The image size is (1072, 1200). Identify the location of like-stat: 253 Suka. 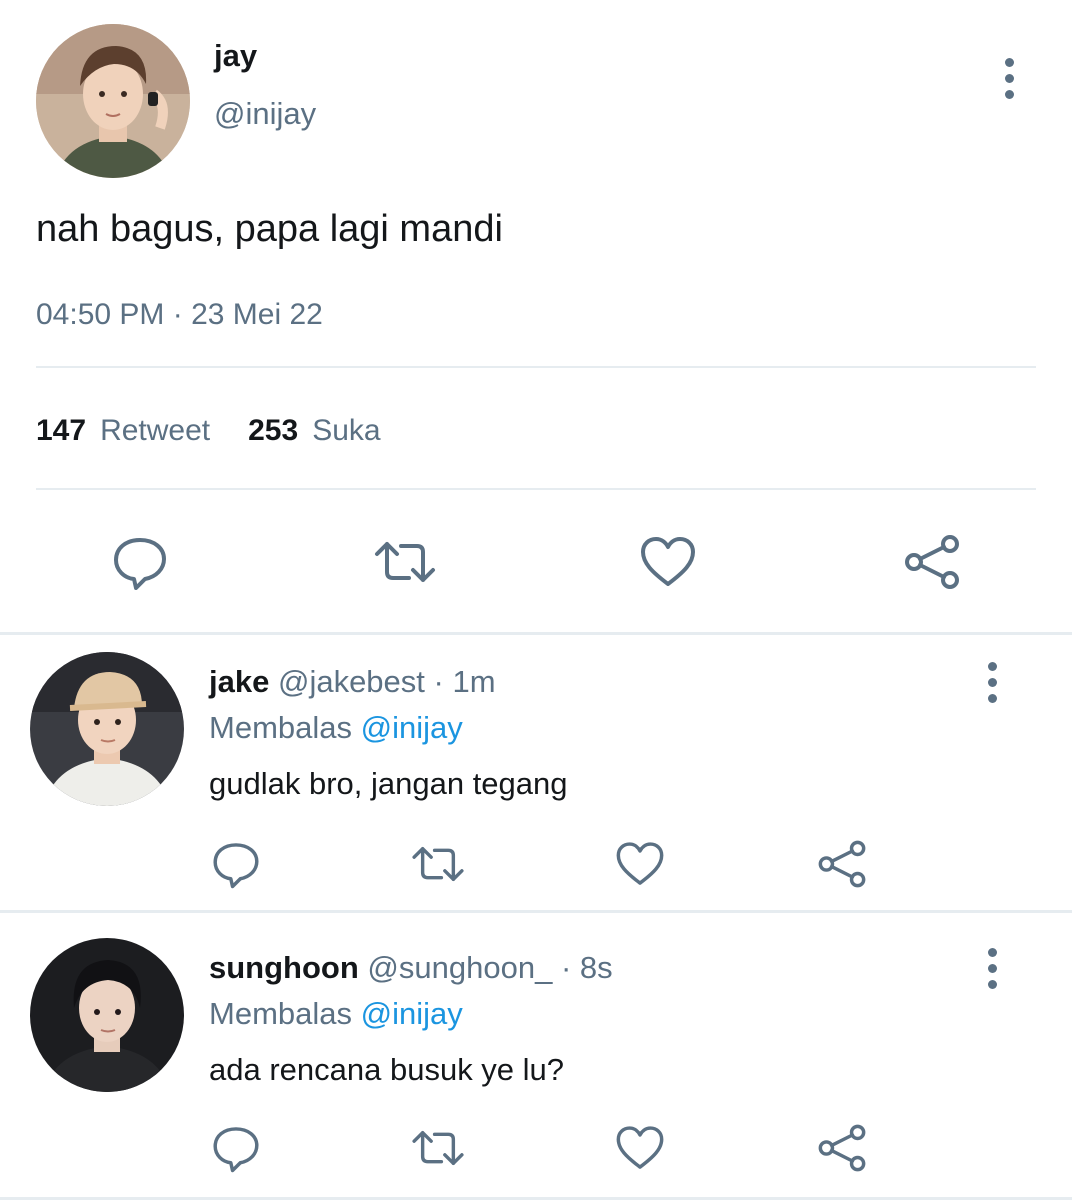
(314, 431).